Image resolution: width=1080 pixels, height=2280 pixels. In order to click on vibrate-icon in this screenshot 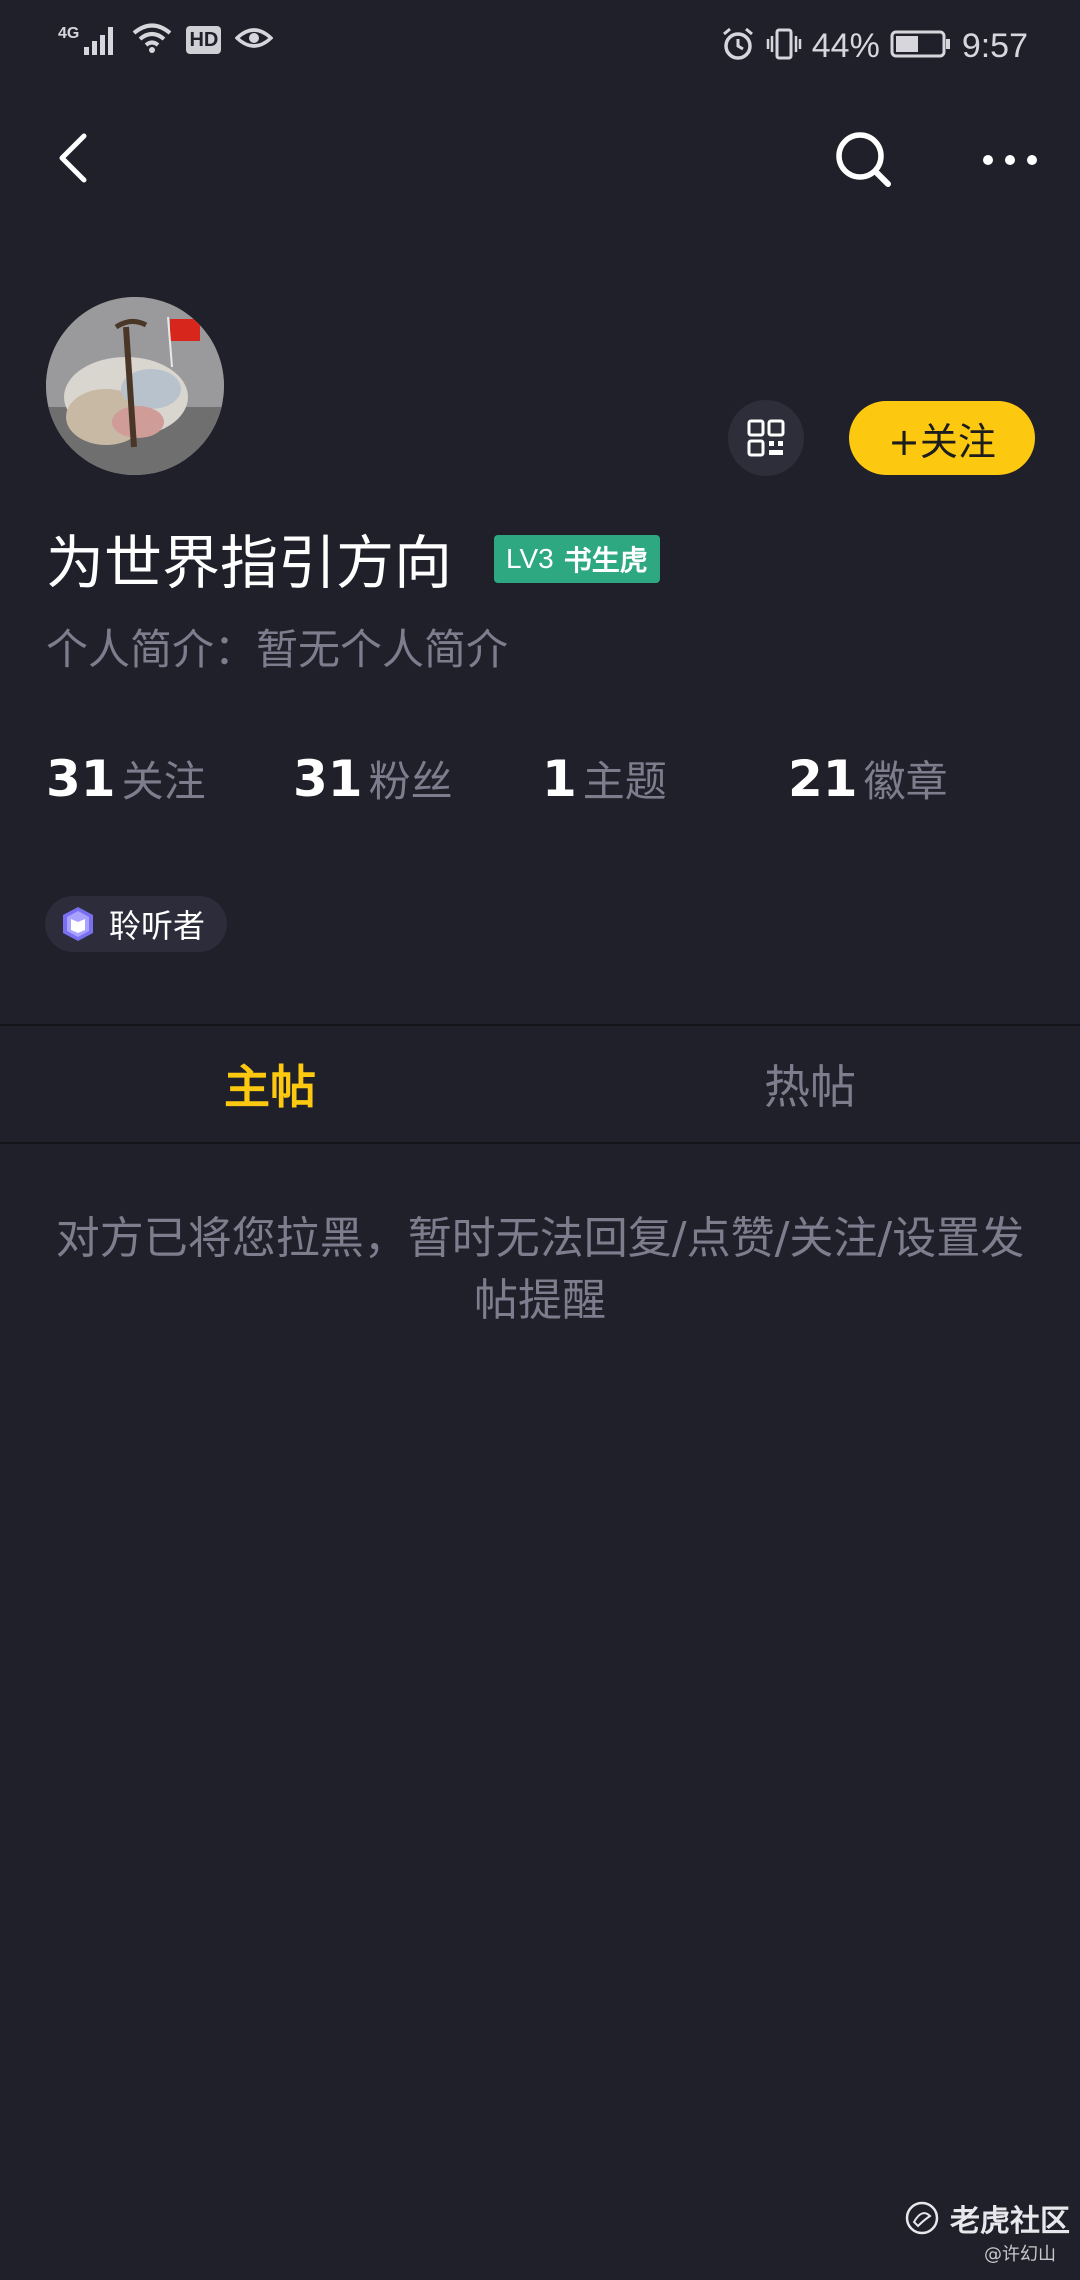, I will do `click(784, 46)`.